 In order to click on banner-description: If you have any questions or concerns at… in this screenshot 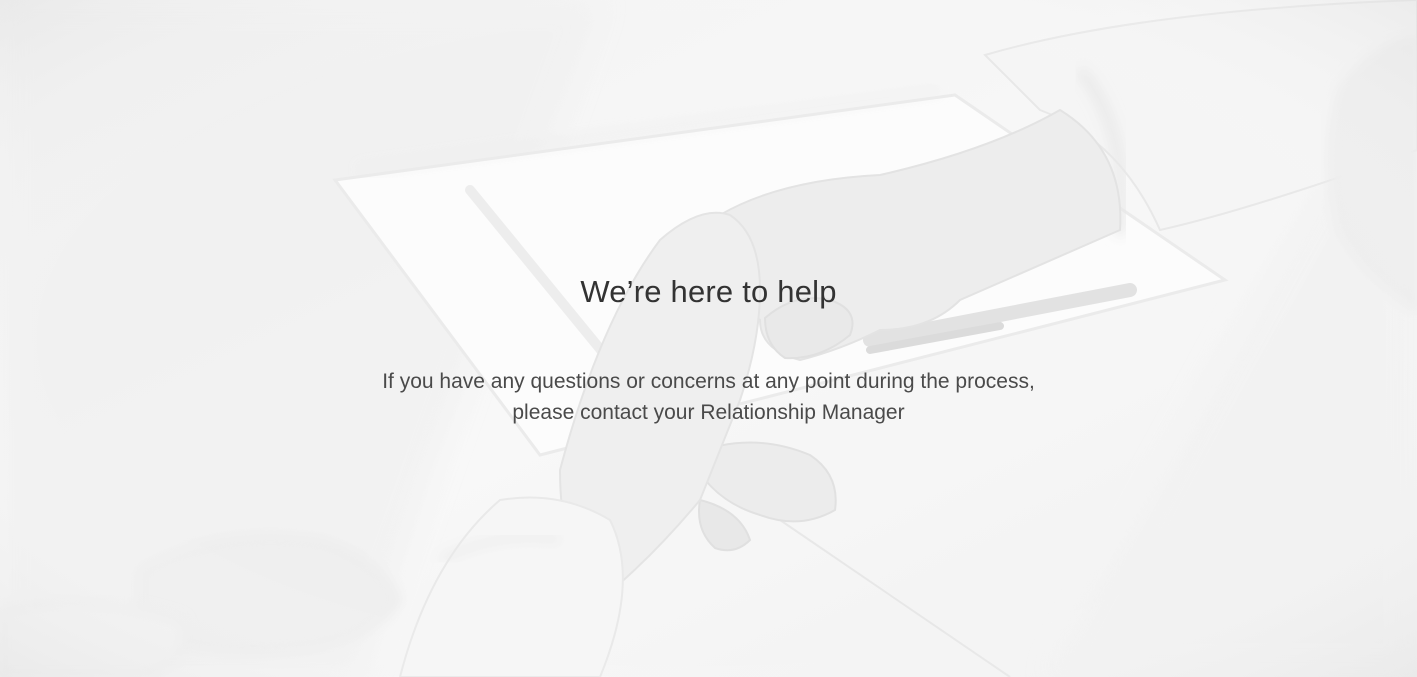, I will do `click(708, 397)`.